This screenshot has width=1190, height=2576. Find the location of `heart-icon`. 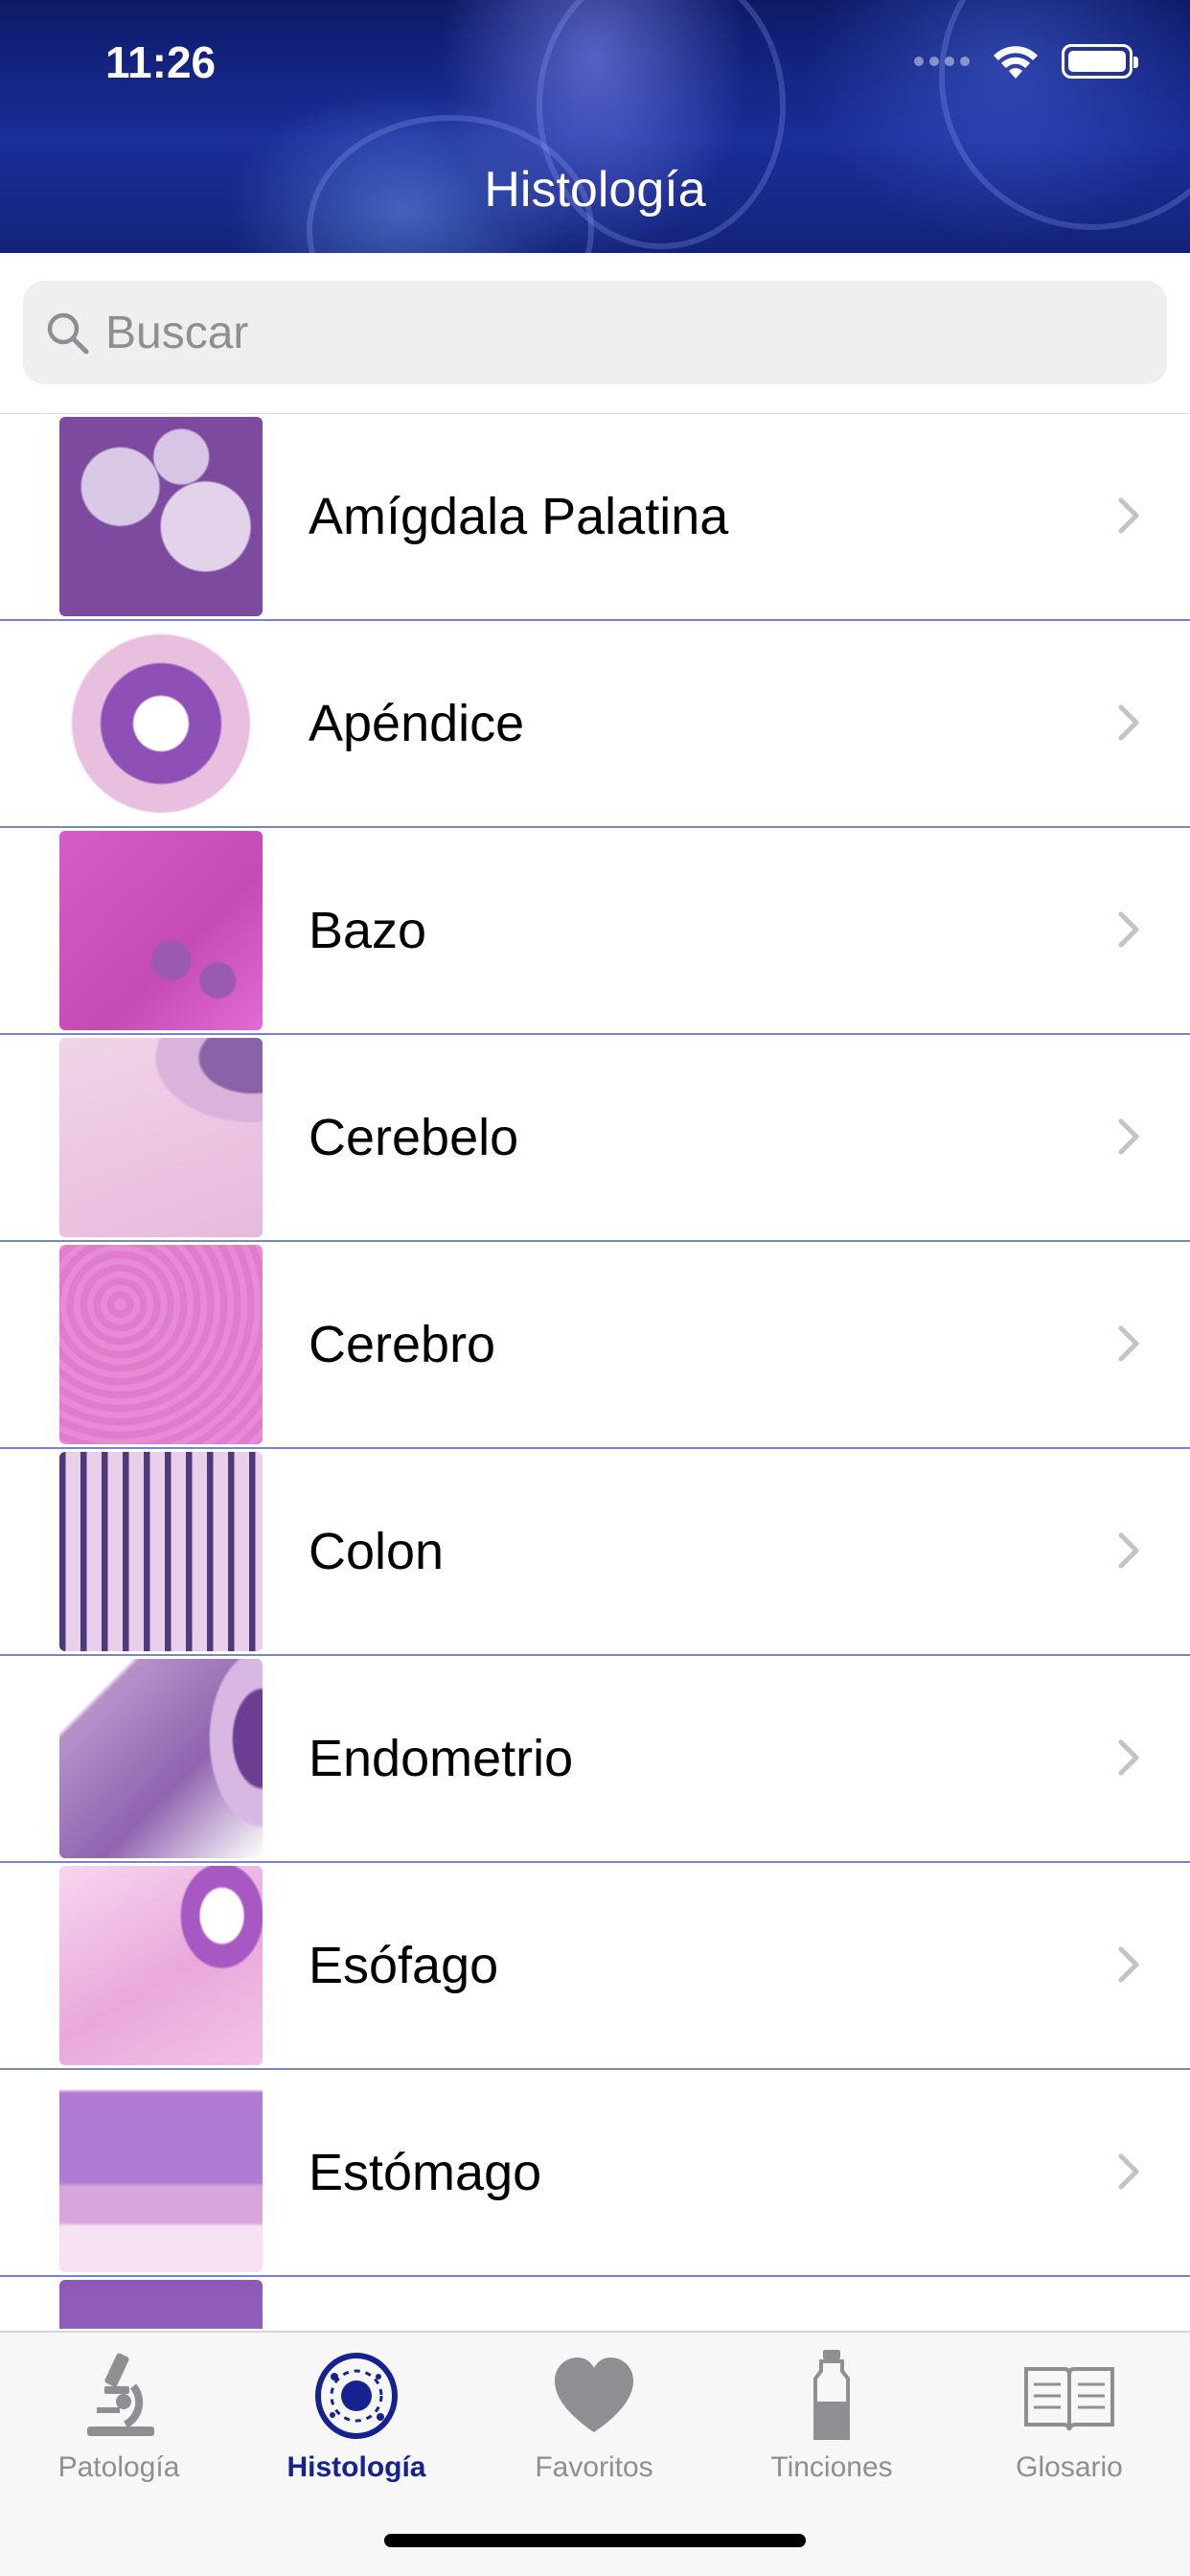

heart-icon is located at coordinates (594, 2395).